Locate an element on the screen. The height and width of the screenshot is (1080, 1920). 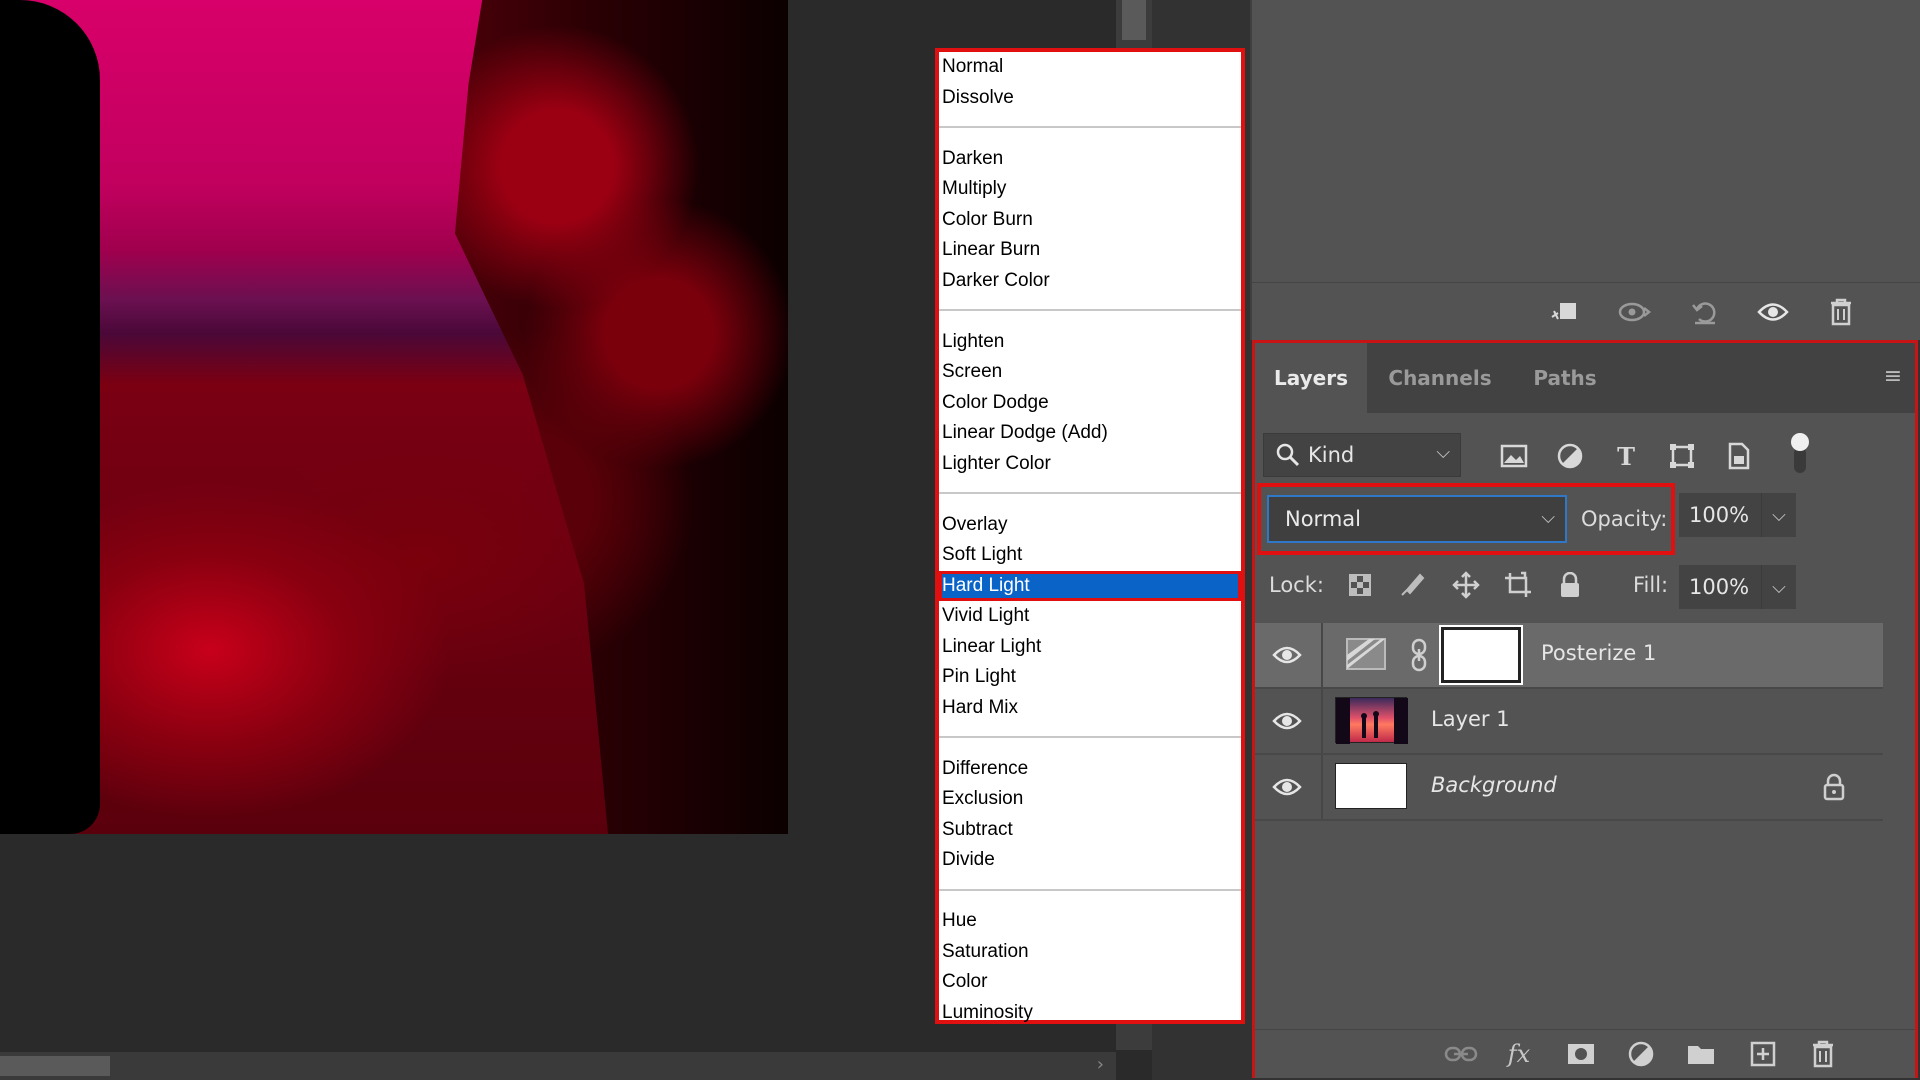
shape-layer-filter-icon is located at coordinates (1682, 456).